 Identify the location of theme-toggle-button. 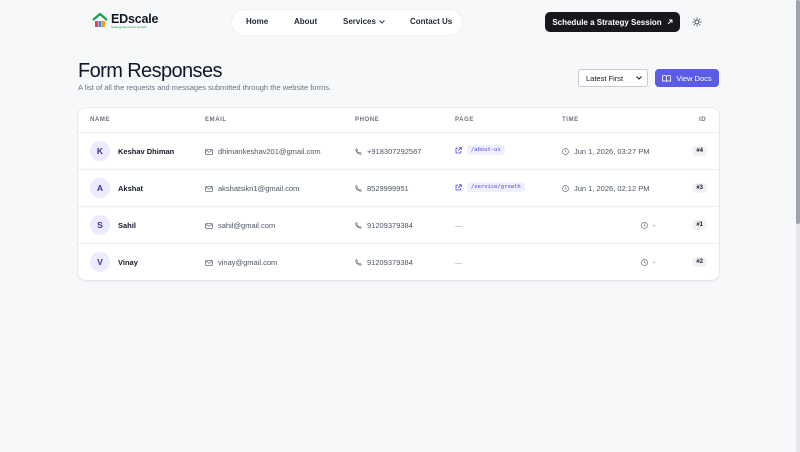
(697, 22).